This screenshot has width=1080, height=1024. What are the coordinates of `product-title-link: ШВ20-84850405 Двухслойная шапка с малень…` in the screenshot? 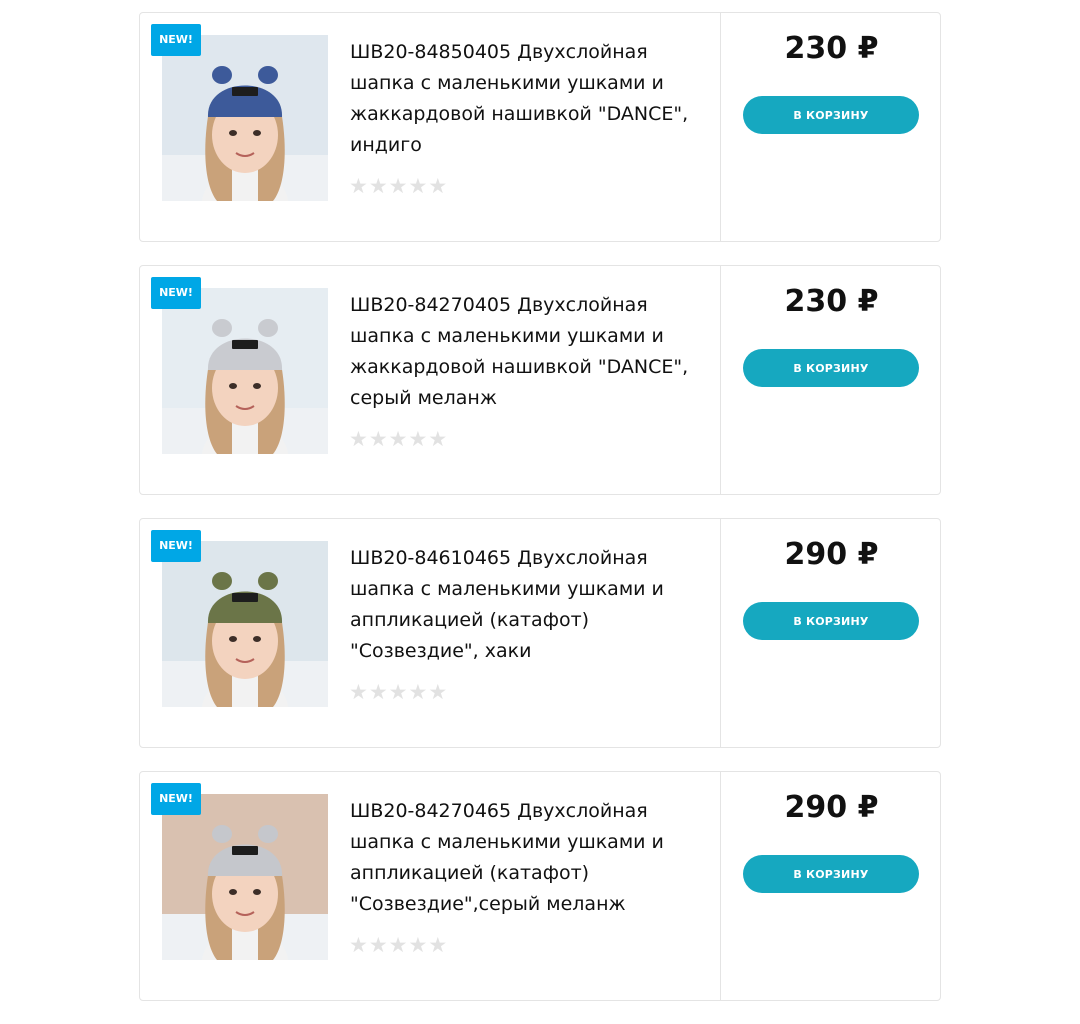 It's located at (530, 99).